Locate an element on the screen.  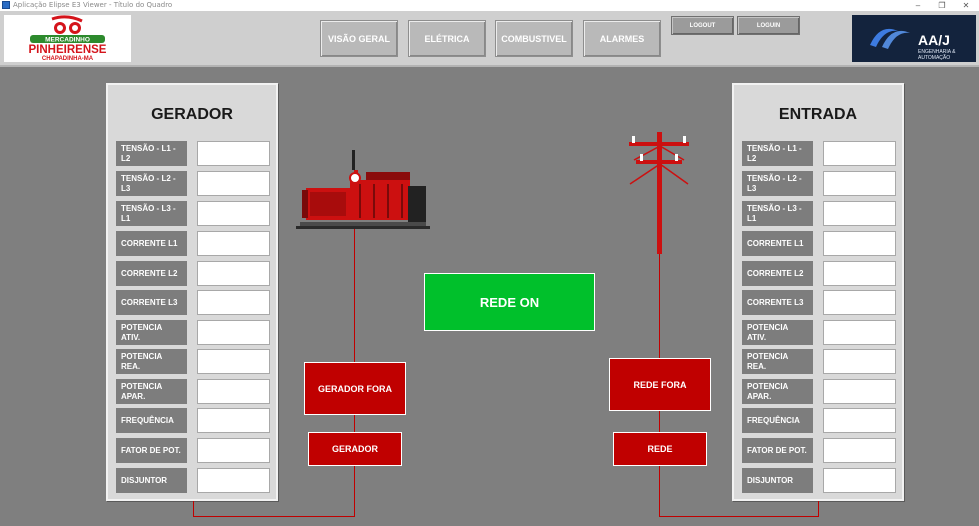
minimize-icon: – is located at coordinates (918, 5).